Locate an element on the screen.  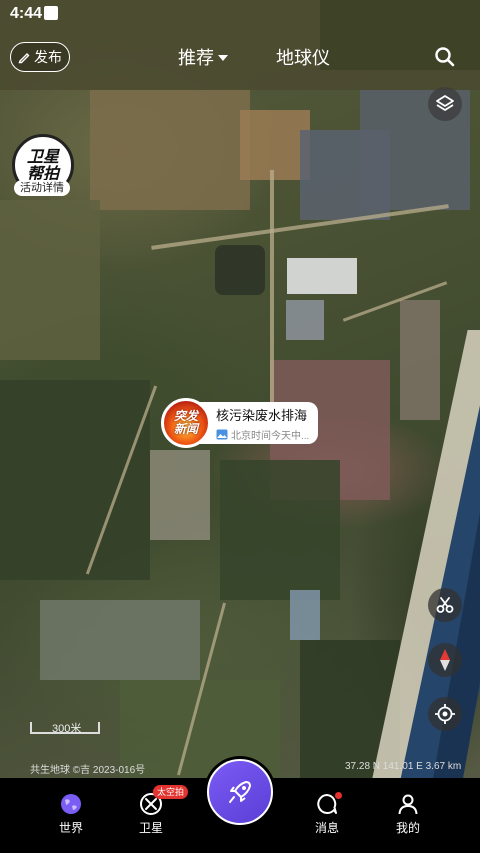
news-title: 核污染废水排海 is located at coordinates (262, 415).